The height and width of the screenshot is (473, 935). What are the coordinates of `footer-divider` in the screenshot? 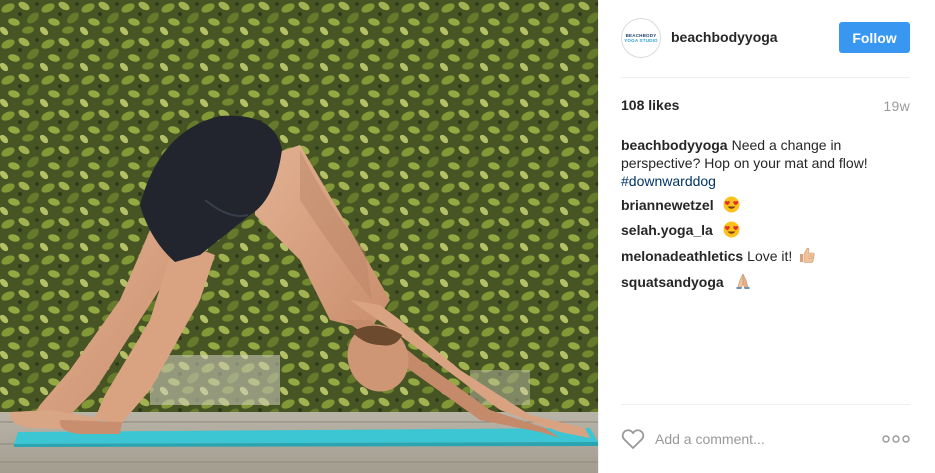 It's located at (765, 404).